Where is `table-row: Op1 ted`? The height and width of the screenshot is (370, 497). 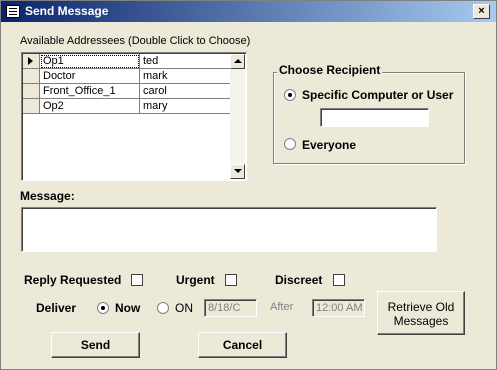 table-row: Op1 ted is located at coordinates (126, 61).